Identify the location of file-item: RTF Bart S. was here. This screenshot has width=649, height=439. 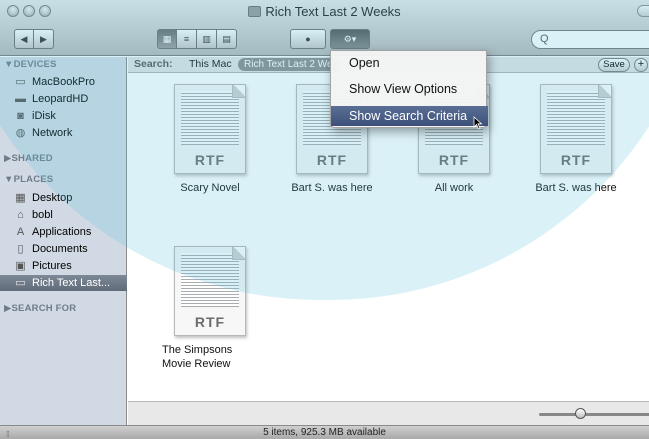
(576, 139).